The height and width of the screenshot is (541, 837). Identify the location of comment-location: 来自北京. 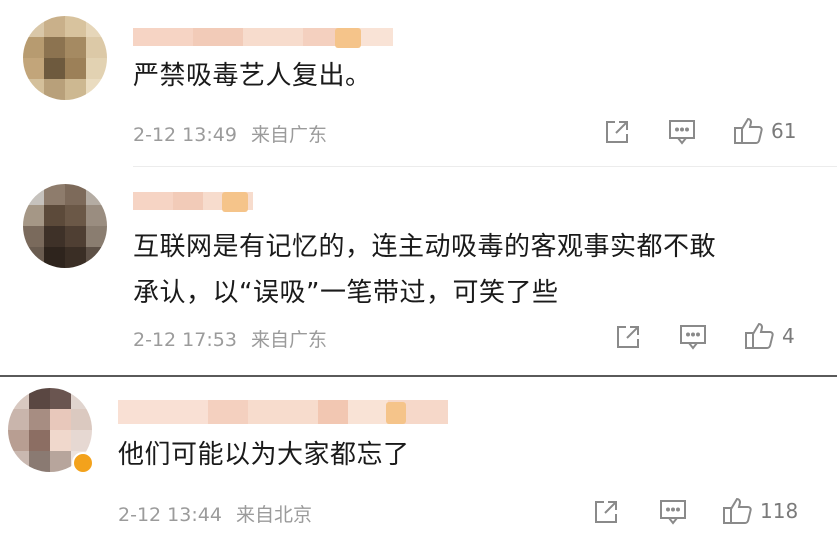
(273, 515).